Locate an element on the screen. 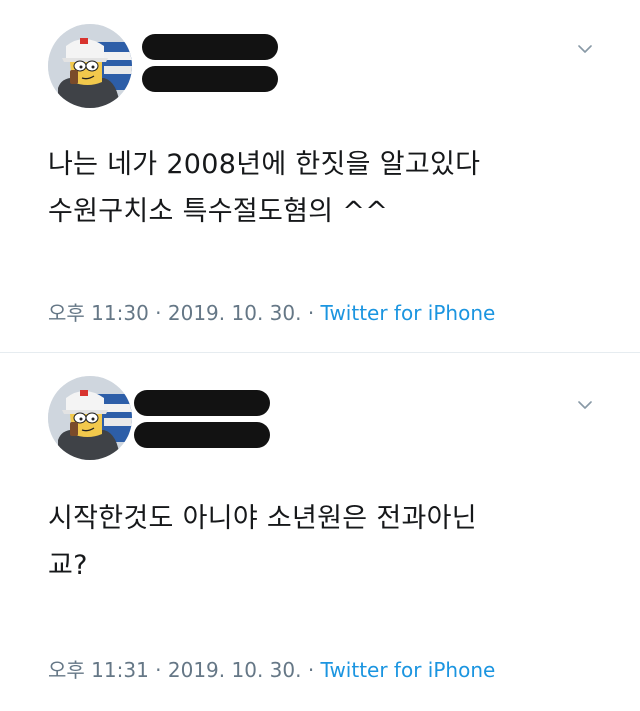  tweet-text-line: 나는 네가 2008년에 한짓을 알고있다 is located at coordinates (264, 164).